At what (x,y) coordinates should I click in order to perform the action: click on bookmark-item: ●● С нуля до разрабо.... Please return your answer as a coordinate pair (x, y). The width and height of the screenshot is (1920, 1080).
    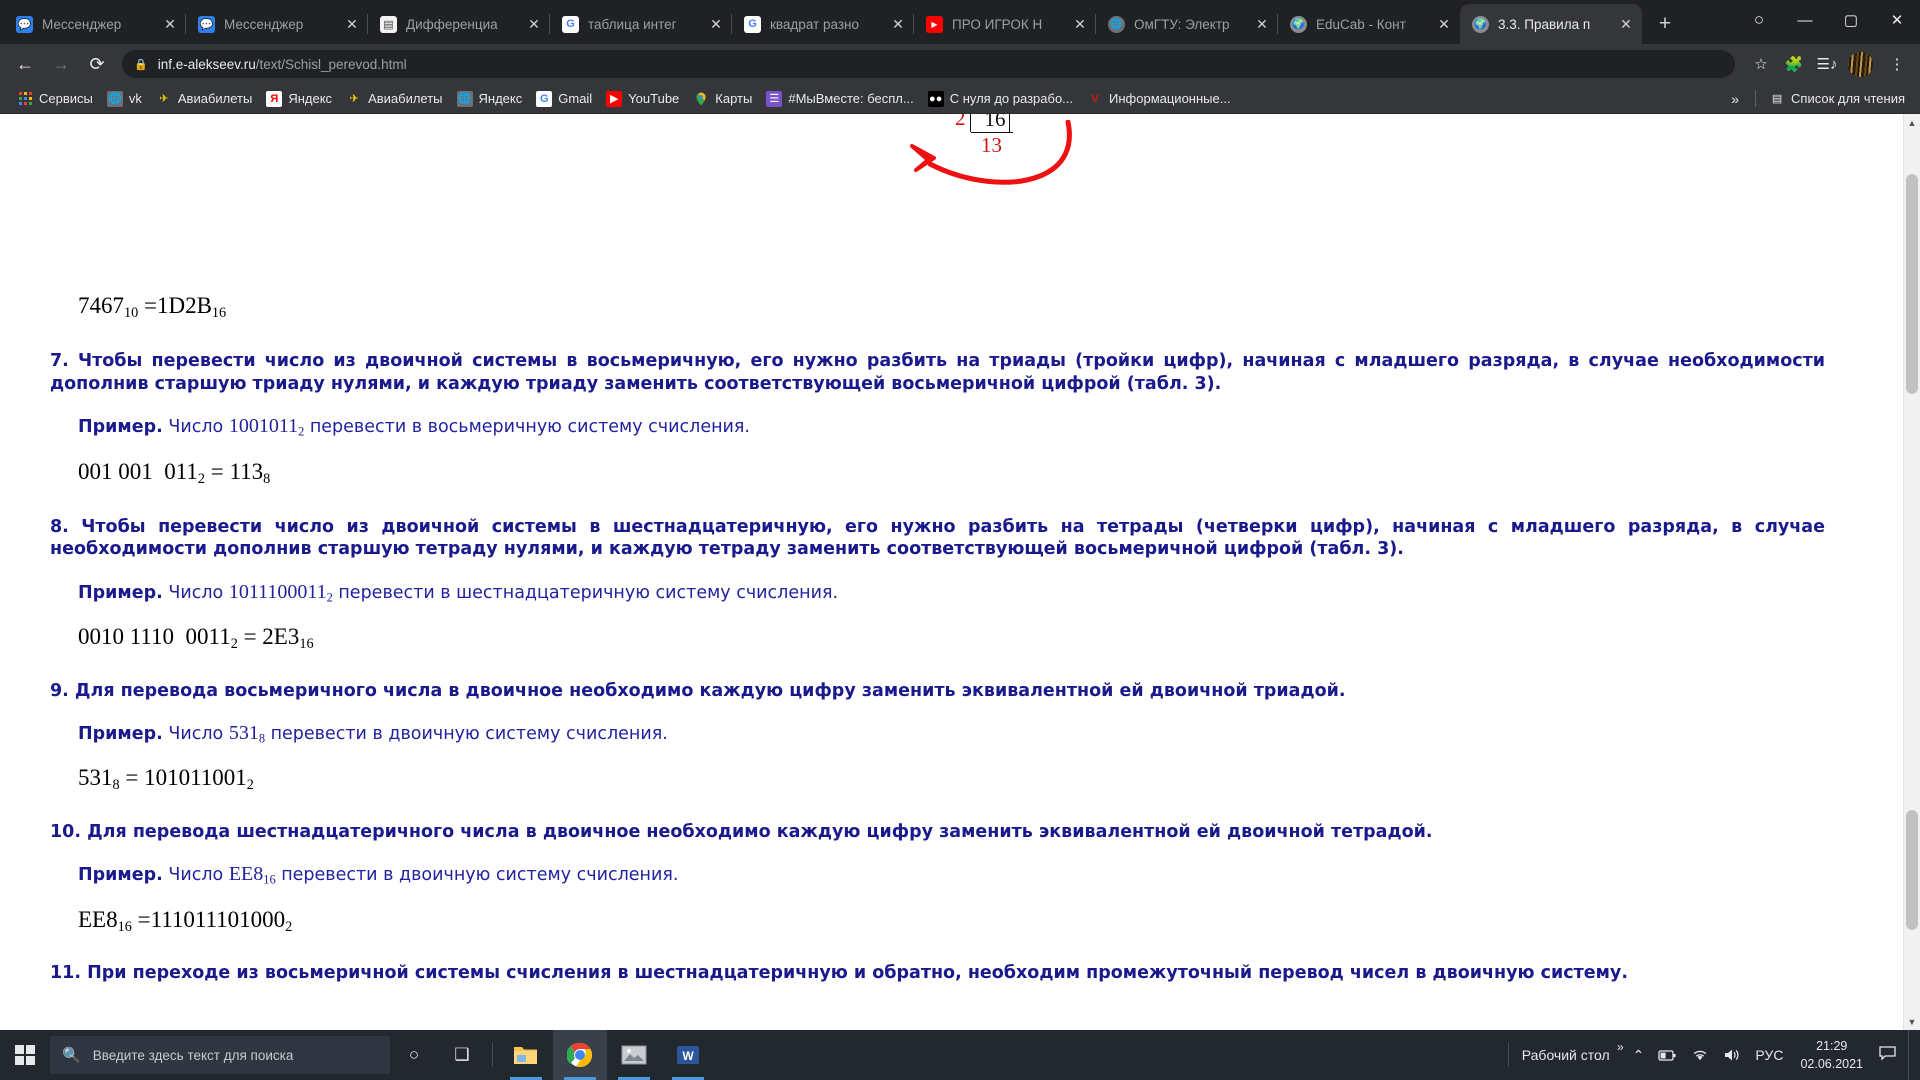
    Looking at the image, I should click on (1000, 99).